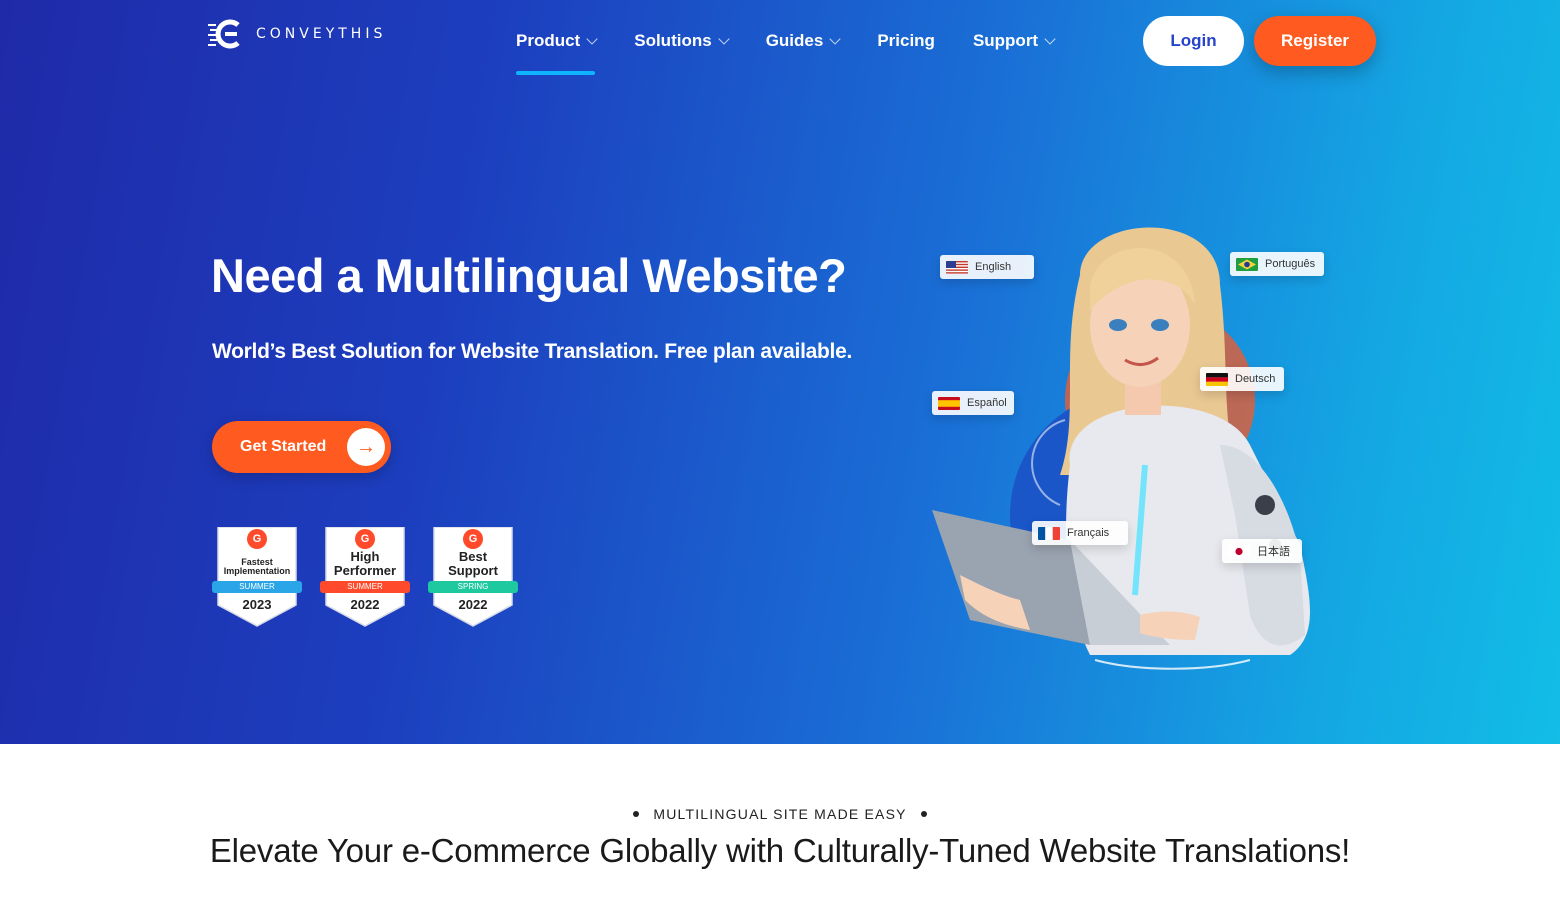 The image size is (1560, 910). What do you see at coordinates (283, 446) in the screenshot?
I see `get-started-label: Get Started` at bounding box center [283, 446].